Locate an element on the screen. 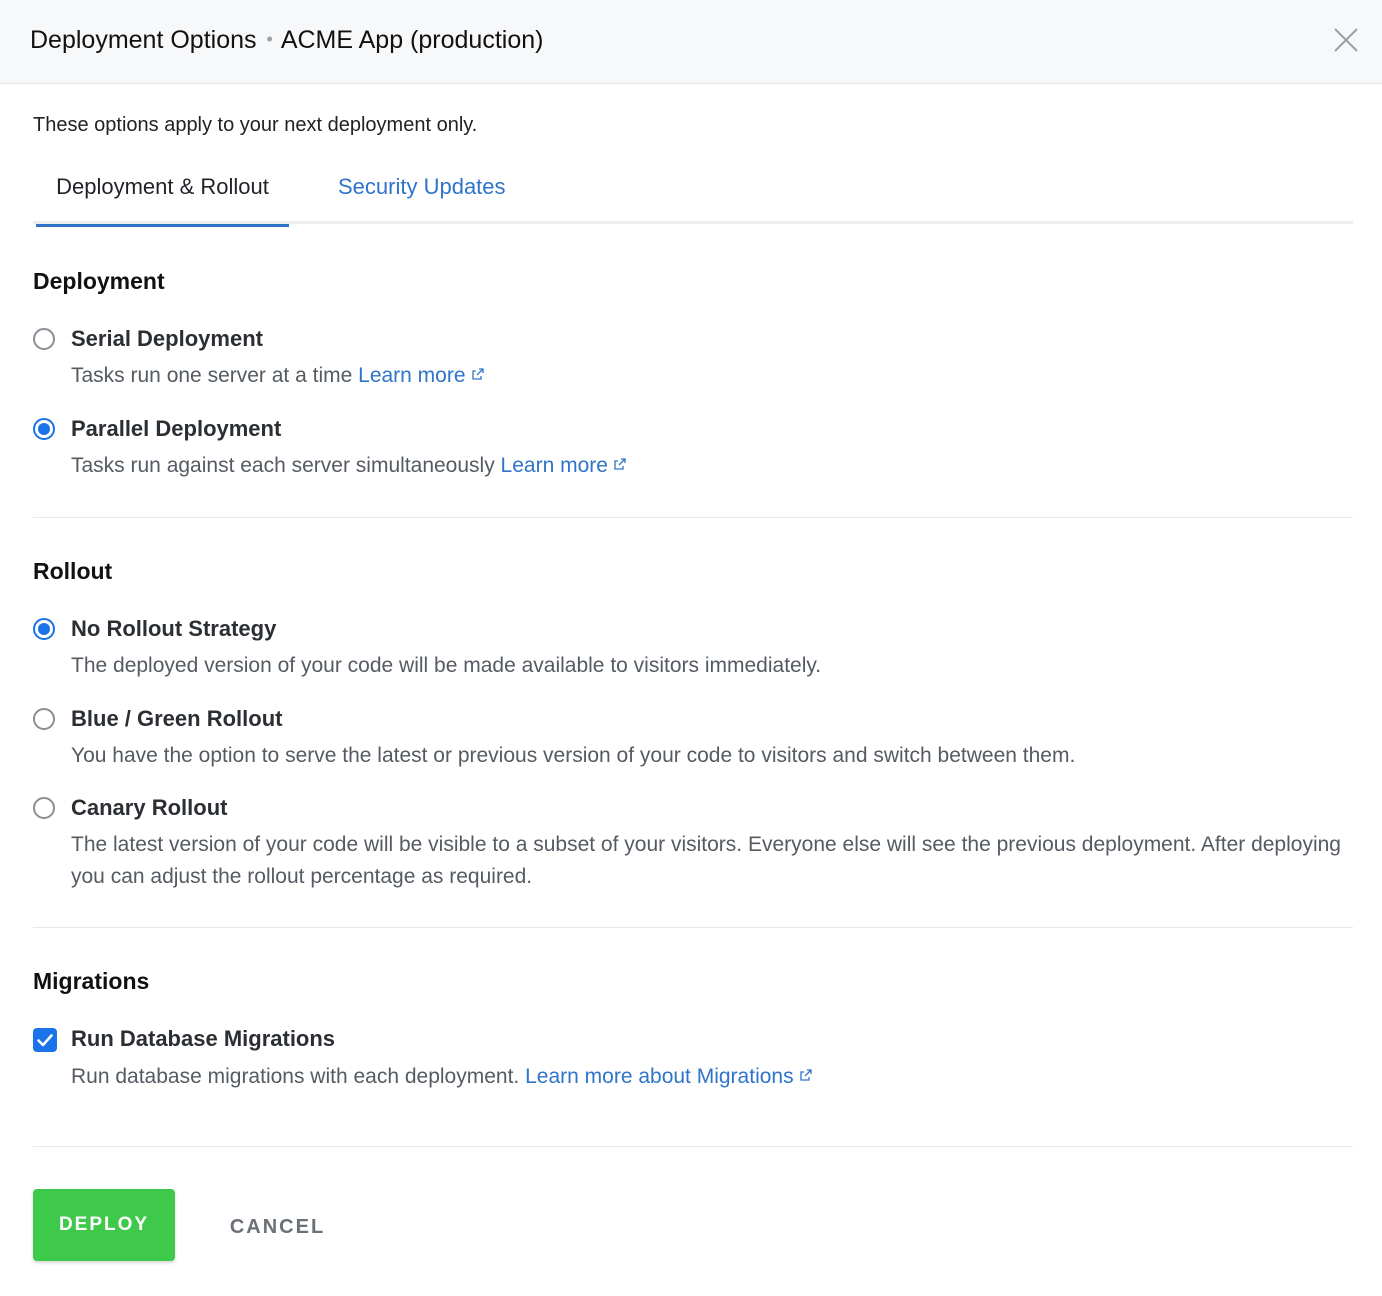 The height and width of the screenshot is (1296, 1382). learn-more-migrations-link: Learn more about Migrations is located at coordinates (668, 1076).